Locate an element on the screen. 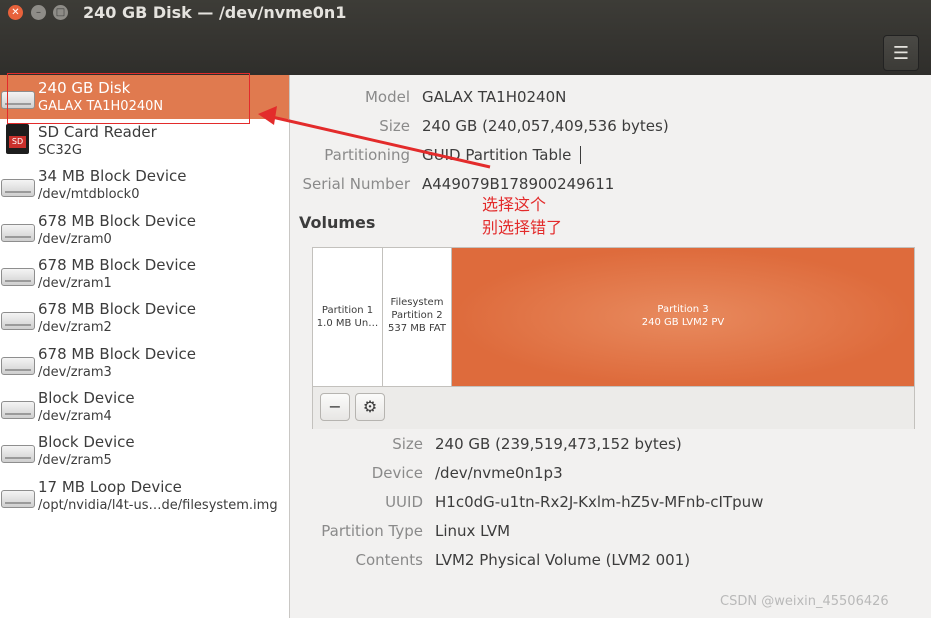 The height and width of the screenshot is (618, 931). contents-value: LVM2 Physical Volume (LVM2 001) is located at coordinates (563, 560).